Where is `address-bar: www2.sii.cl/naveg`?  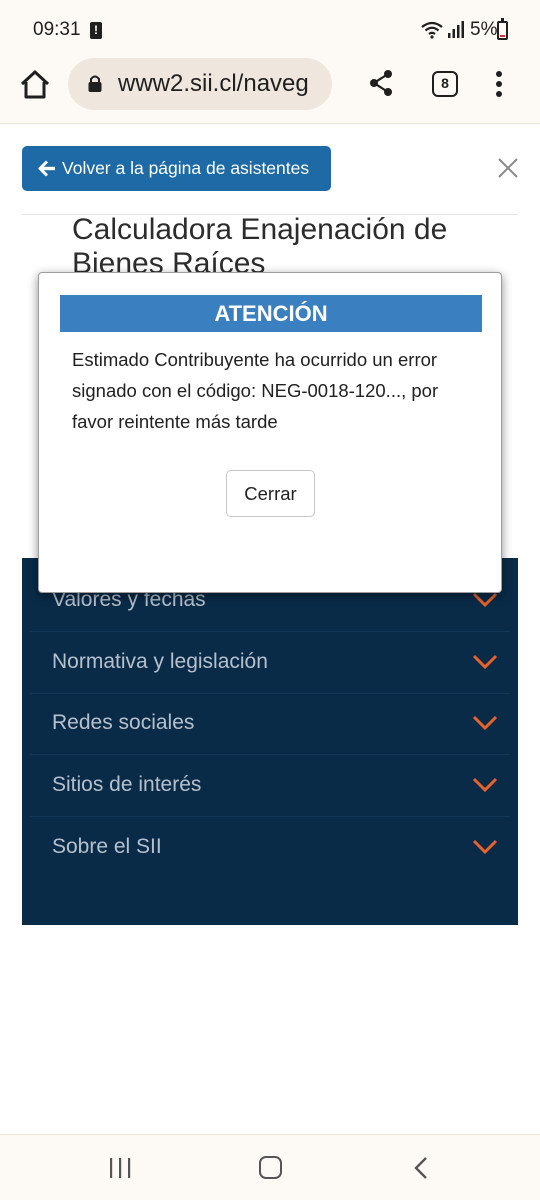 address-bar: www2.sii.cl/naveg is located at coordinates (200, 84).